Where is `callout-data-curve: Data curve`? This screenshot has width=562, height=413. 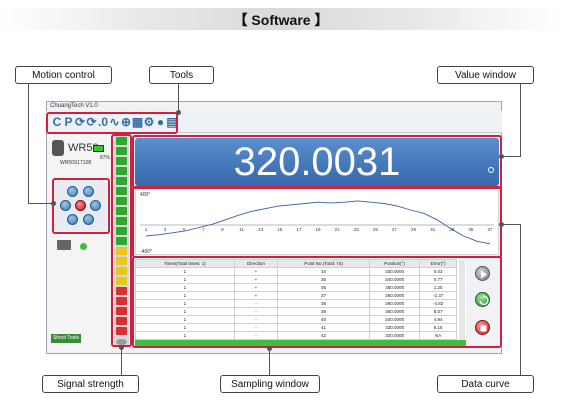
callout-data-curve: Data curve is located at coordinates (485, 384).